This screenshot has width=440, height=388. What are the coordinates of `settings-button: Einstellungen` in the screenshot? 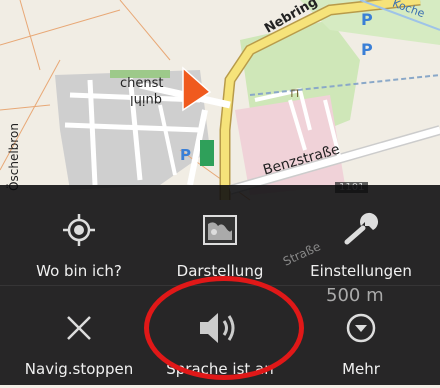 It's located at (361, 240).